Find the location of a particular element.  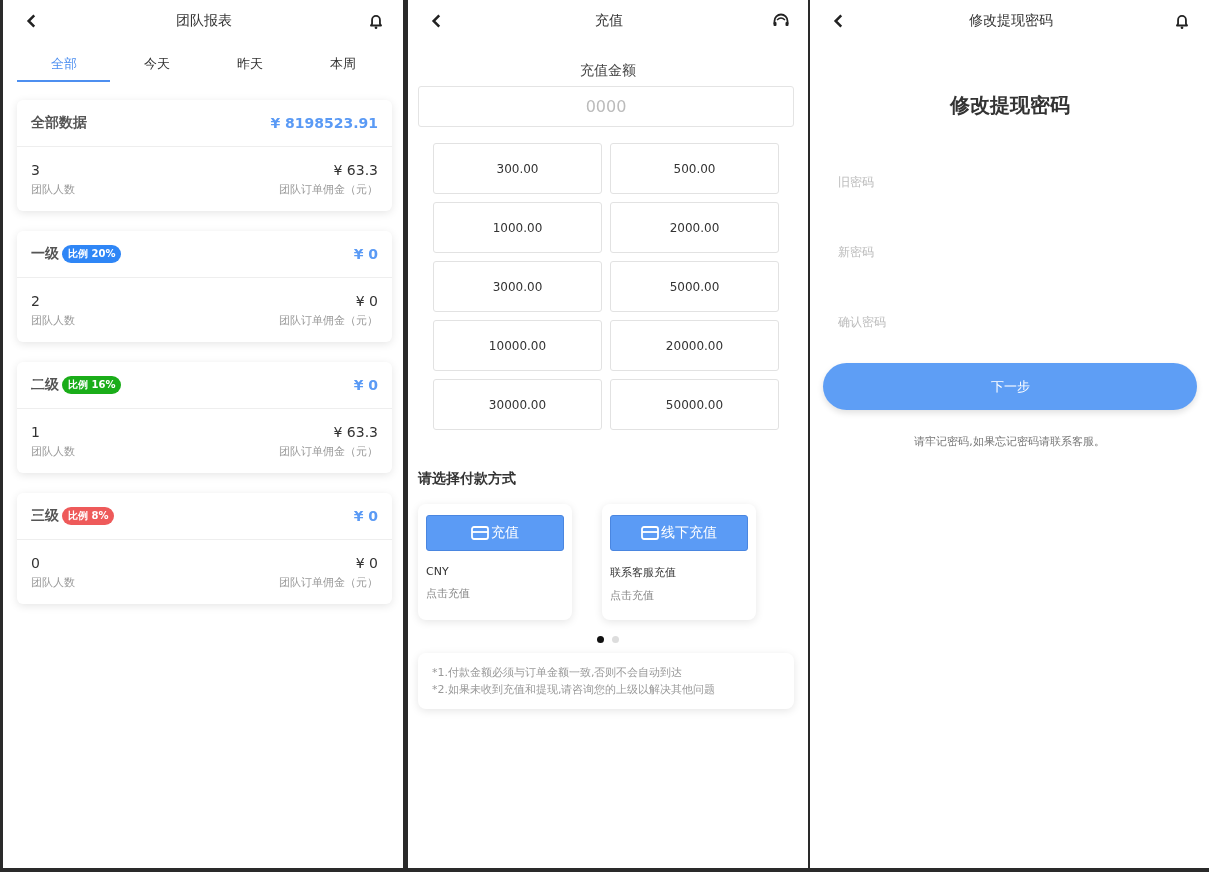

hint-text: 请牢记密码,如果忘记密码请联系客服。 is located at coordinates (1009, 441).